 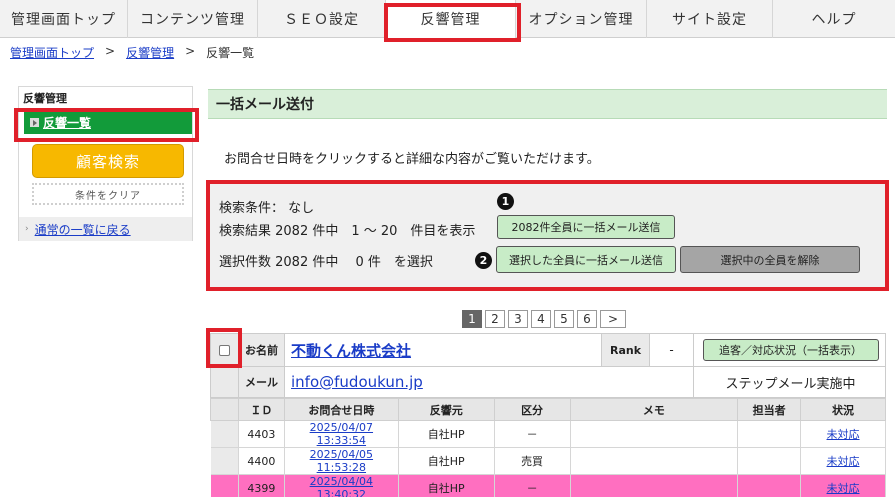 I want to click on row-id: 4403, so click(x=261, y=434).